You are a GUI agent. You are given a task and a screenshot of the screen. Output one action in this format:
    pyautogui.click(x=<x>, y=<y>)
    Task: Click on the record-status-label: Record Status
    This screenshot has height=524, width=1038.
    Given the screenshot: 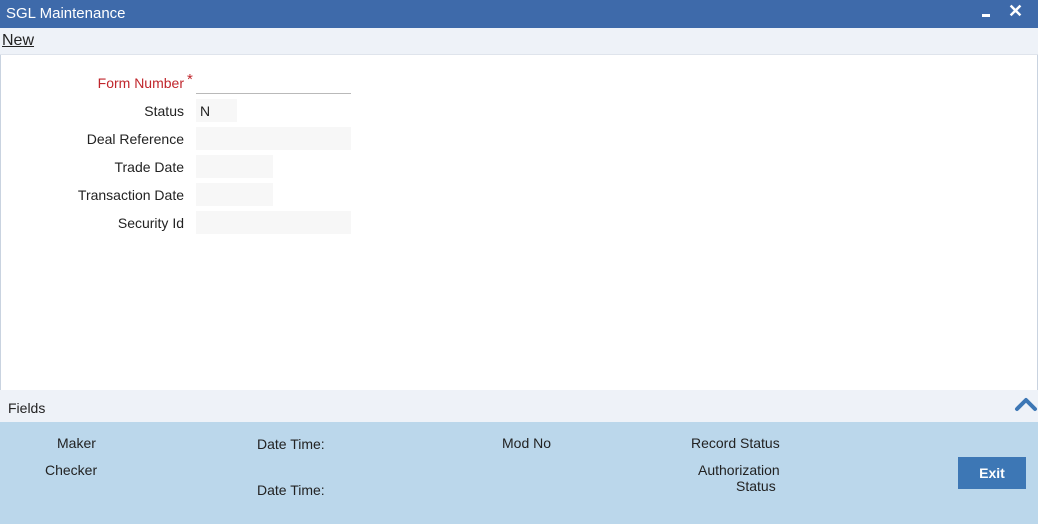 What is the action you would take?
    pyautogui.click(x=735, y=443)
    